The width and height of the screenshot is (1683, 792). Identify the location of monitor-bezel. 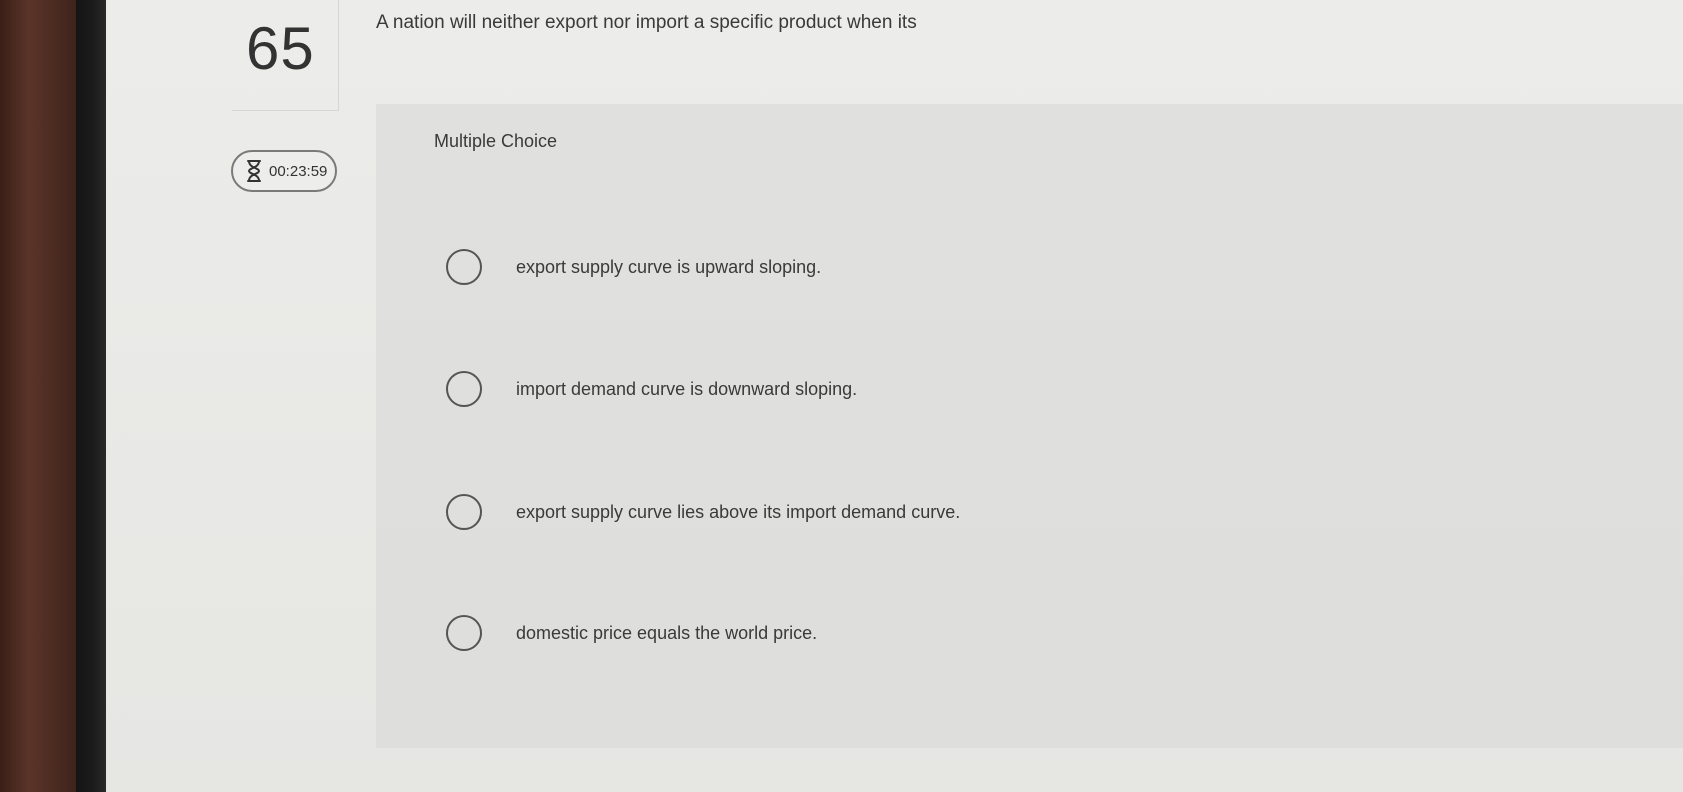
(91, 396).